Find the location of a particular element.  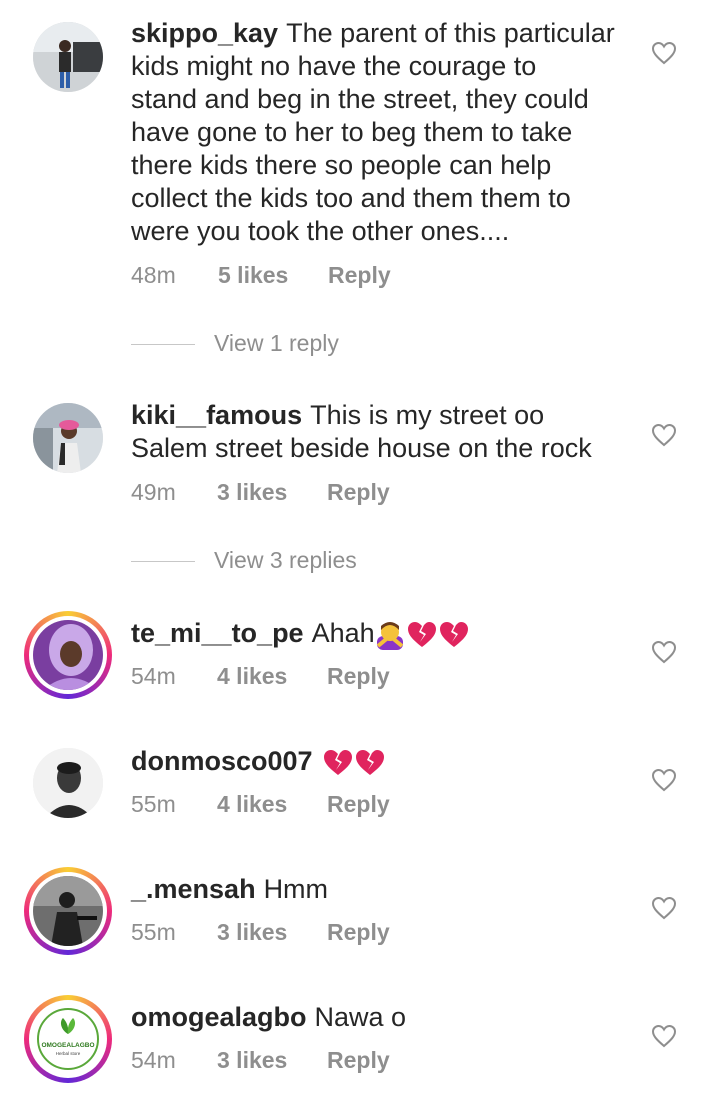

comment-text: _.mensah Hmm is located at coordinates (376, 889).